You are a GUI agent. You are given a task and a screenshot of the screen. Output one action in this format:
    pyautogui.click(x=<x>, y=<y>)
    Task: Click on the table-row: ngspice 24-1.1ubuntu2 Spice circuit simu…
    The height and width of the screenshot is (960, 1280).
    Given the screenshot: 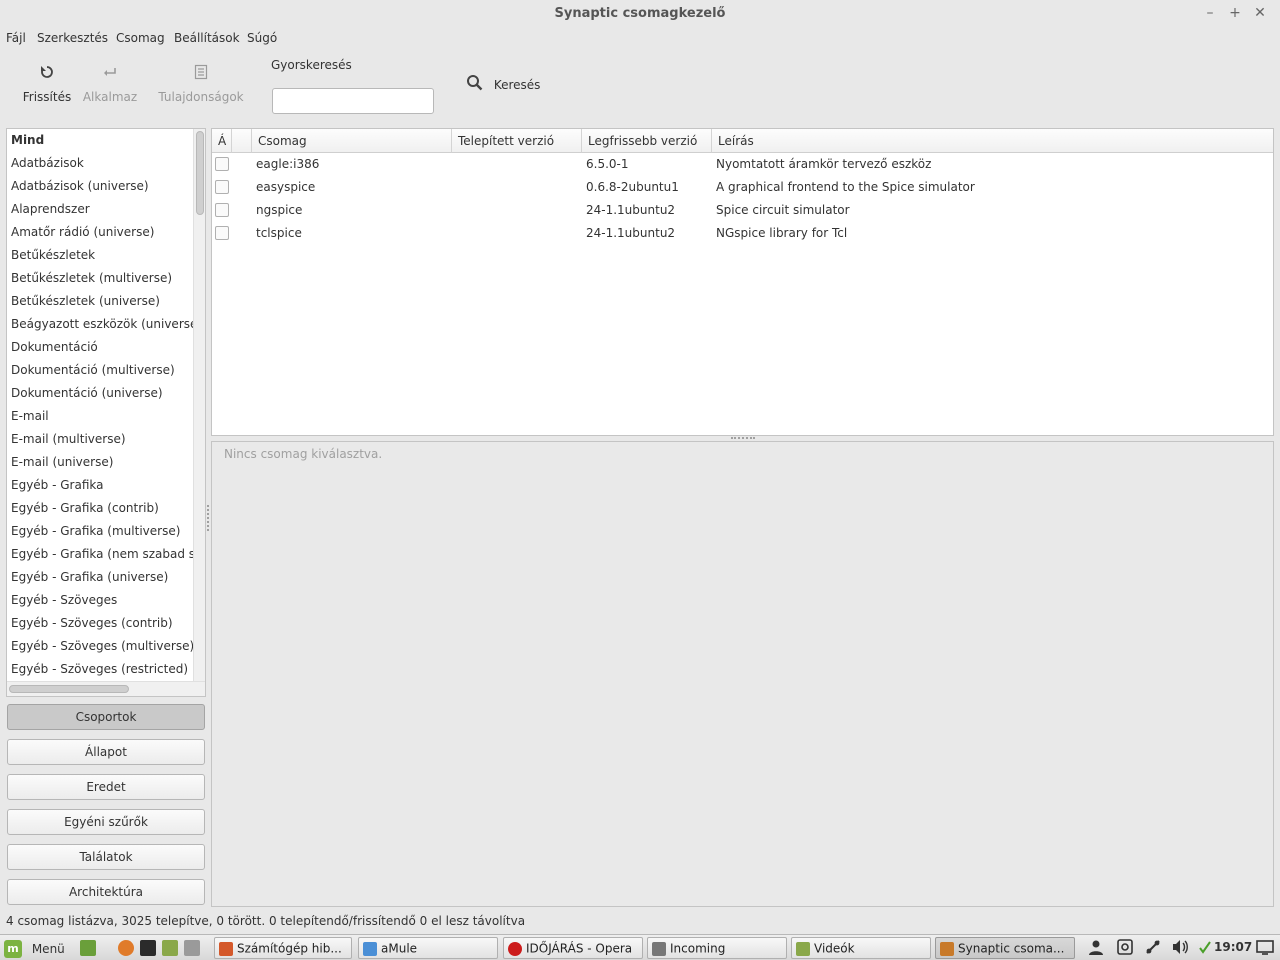 What is the action you would take?
    pyautogui.click(x=742, y=210)
    